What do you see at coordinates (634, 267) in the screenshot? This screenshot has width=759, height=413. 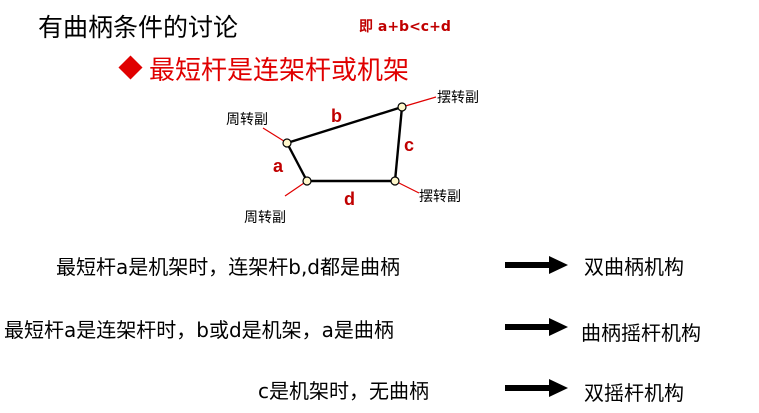 I see `case-row-1-result: 双曲柄机构` at bounding box center [634, 267].